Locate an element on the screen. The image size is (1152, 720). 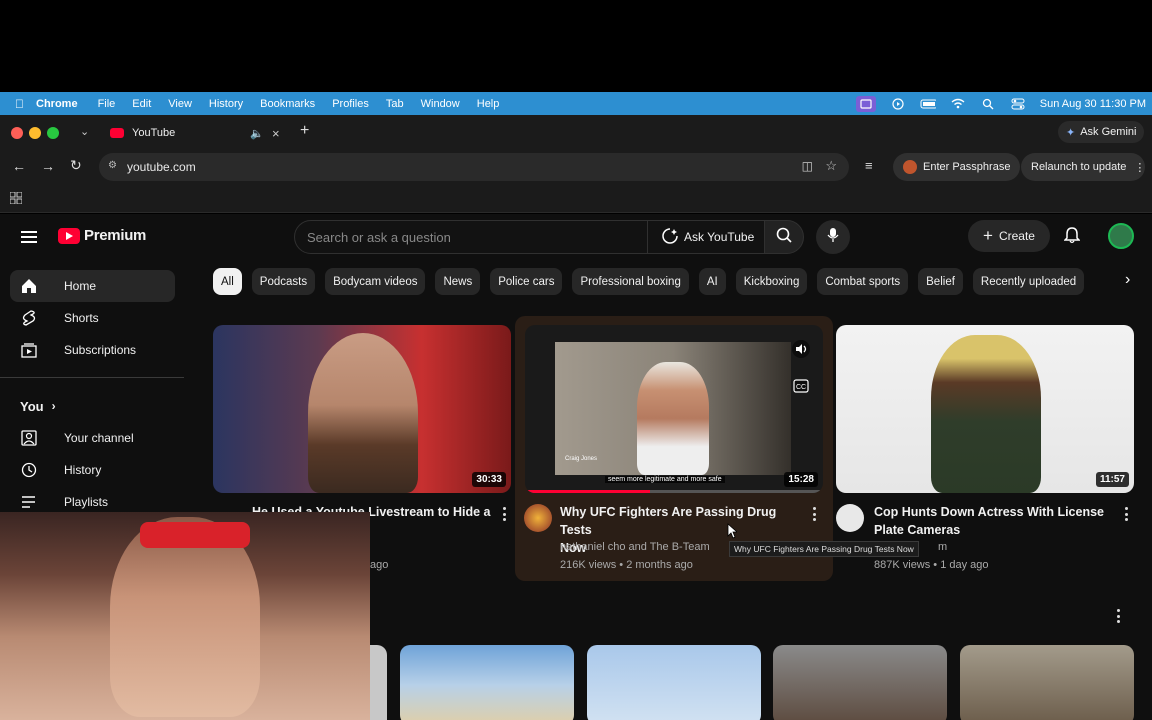
menu-tab: Tab is located at coordinates (395, 104).